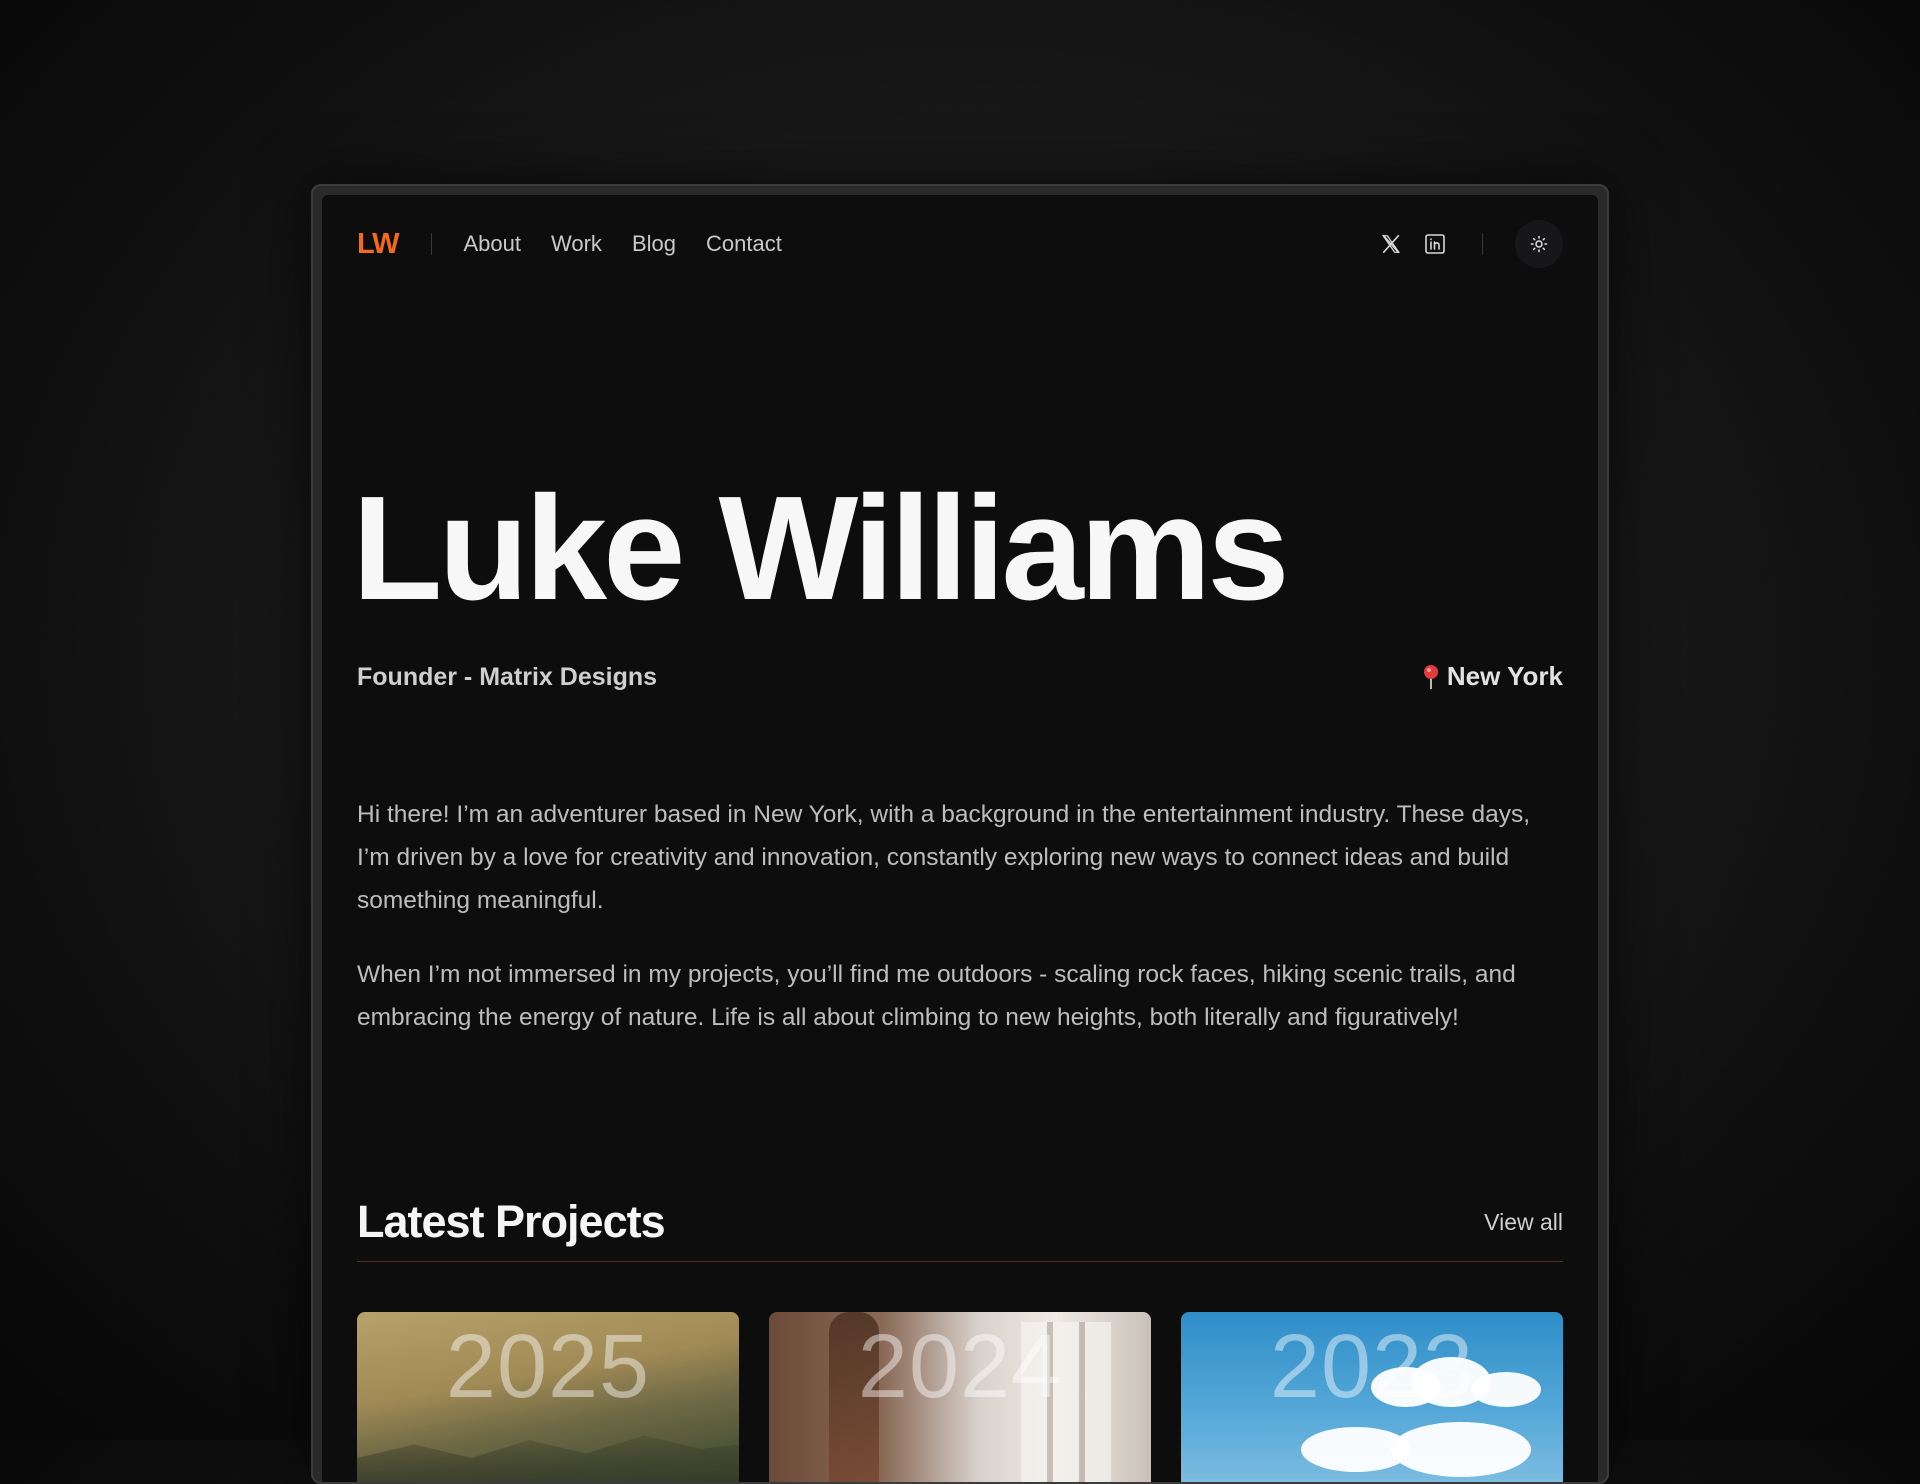  What do you see at coordinates (1482, 244) in the screenshot?
I see `nav-divider-right` at bounding box center [1482, 244].